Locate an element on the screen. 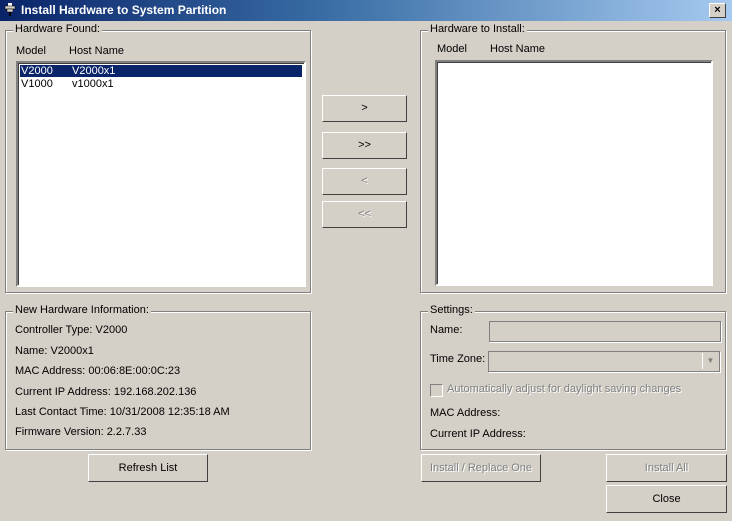 The height and width of the screenshot is (521, 732). dst-checkbox is located at coordinates (436, 390).